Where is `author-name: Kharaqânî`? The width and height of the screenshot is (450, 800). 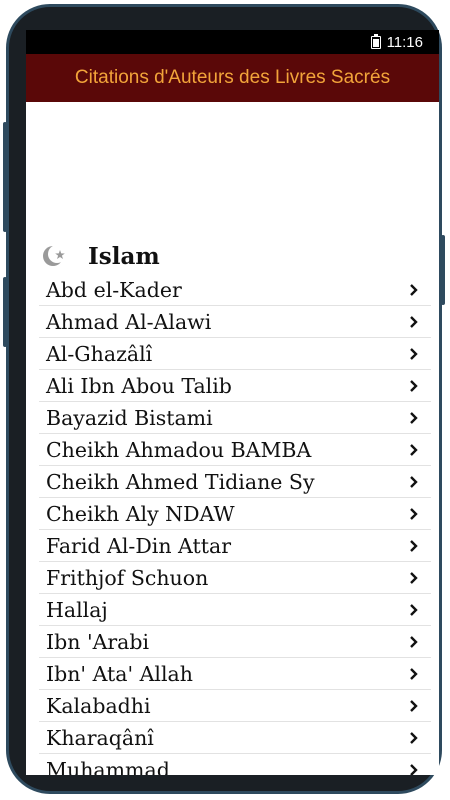 author-name: Kharaqânî is located at coordinates (100, 737).